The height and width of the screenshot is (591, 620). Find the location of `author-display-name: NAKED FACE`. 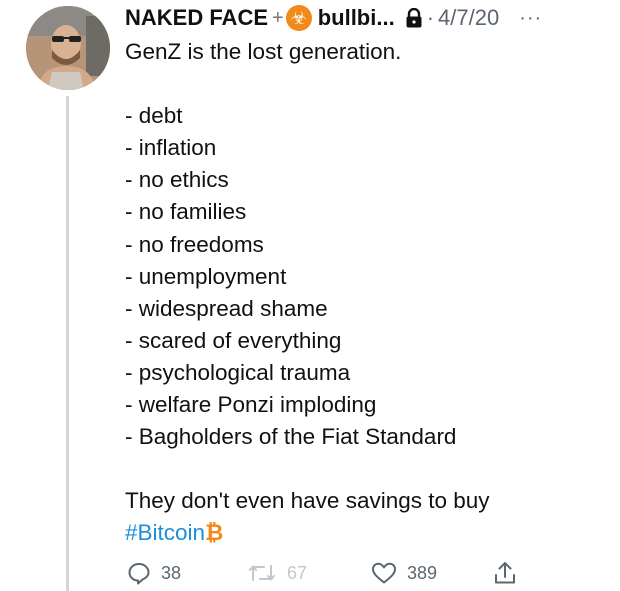

author-display-name: NAKED FACE is located at coordinates (196, 18).